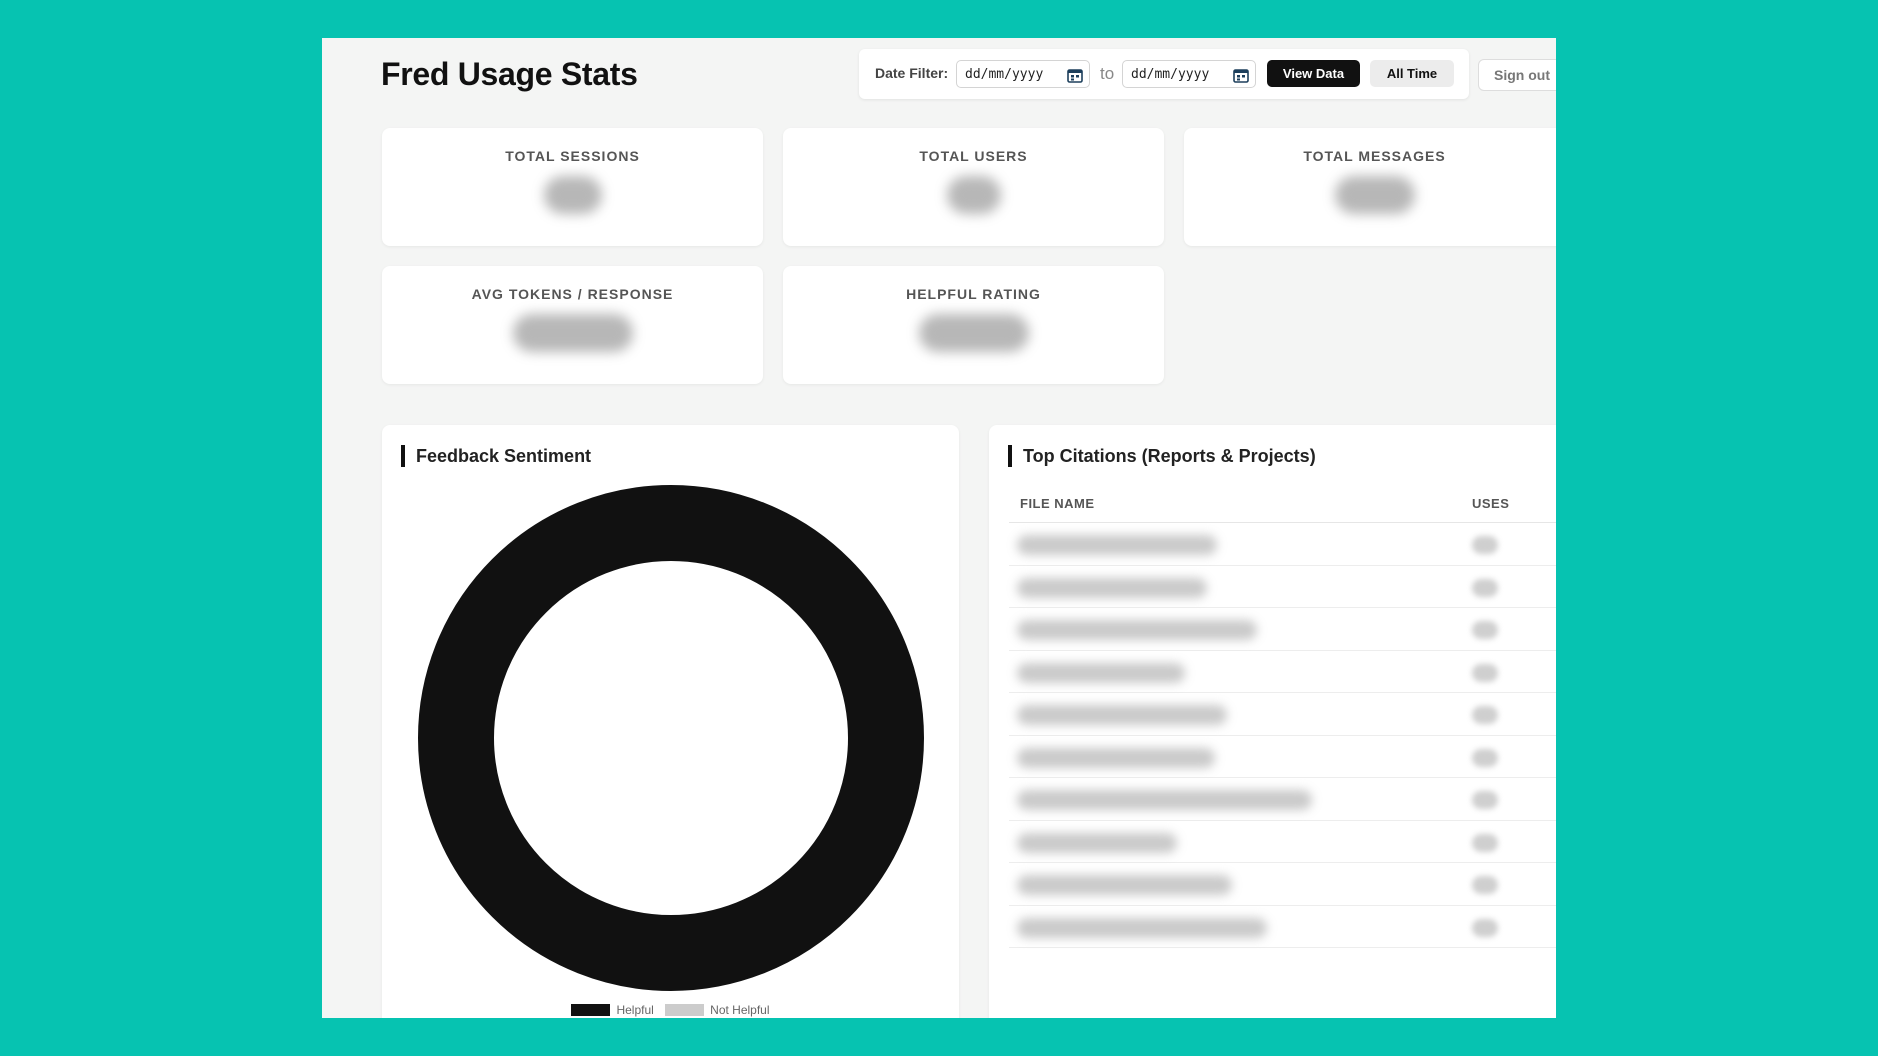 The image size is (1878, 1056). I want to click on legend-swatch-helpful, so click(591, 1010).